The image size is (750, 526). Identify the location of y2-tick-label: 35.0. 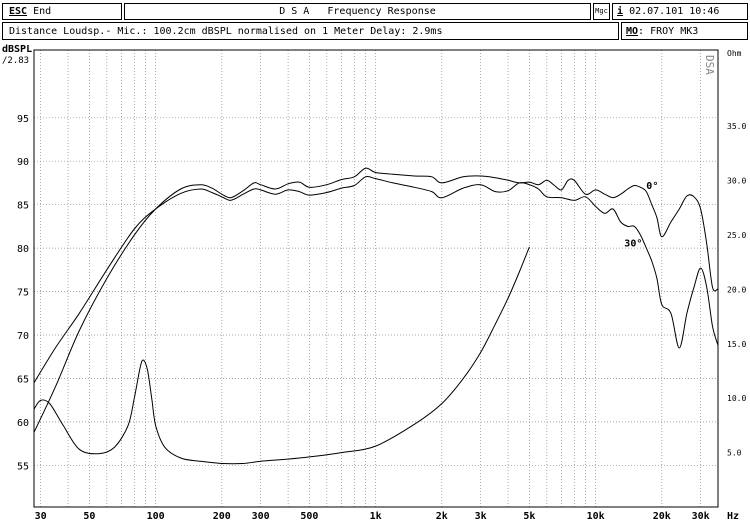
(736, 126).